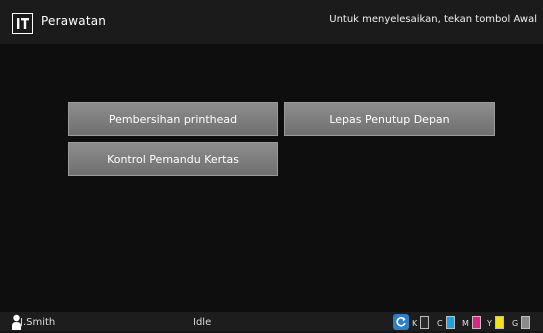 The image size is (543, 333). I want to click on ink-level-g: G, so click(521, 322).